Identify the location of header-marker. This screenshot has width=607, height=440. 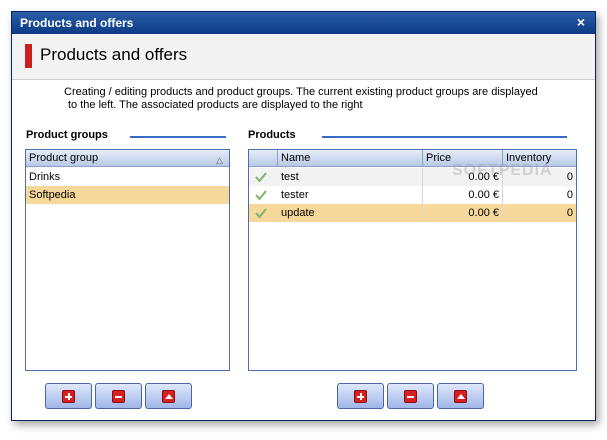
(28, 56).